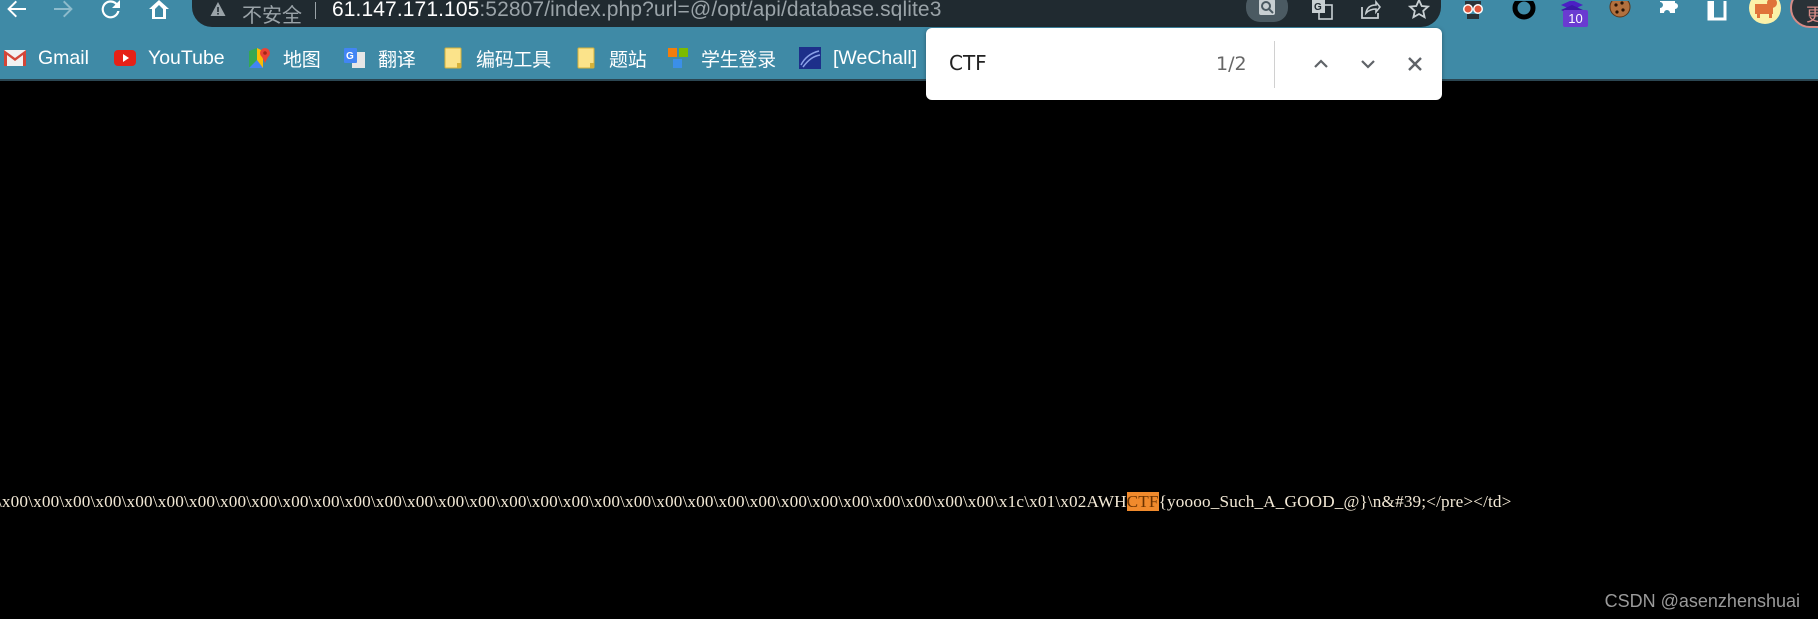 Image resolution: width=1818 pixels, height=619 pixels. I want to click on chevron-up-icon, so click(1321, 63).